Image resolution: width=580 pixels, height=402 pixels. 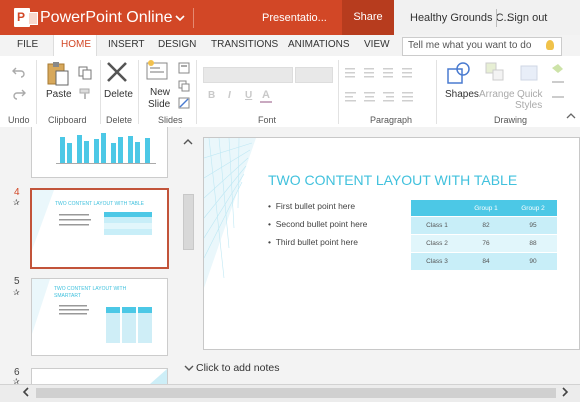 I want to click on group-label-drawing: Drawing, so click(x=511, y=120).